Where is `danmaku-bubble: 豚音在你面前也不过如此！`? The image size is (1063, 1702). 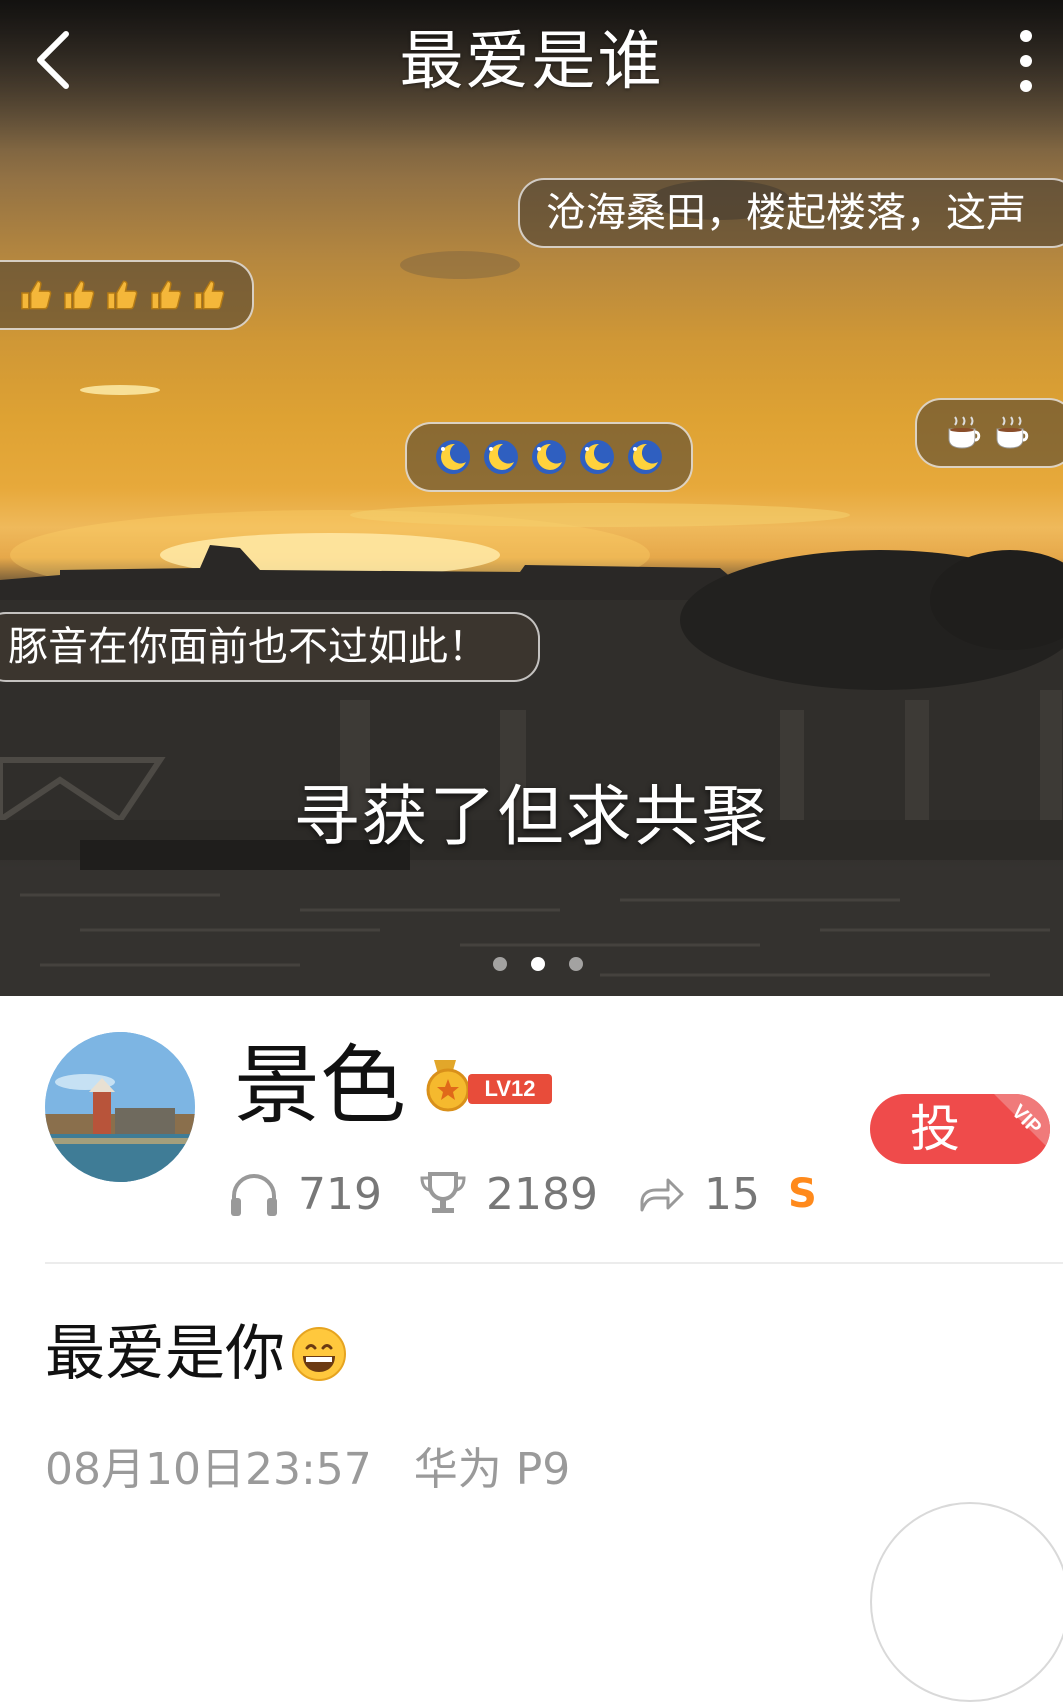
danmaku-bubble: 豚音在你面前也不过如此！ is located at coordinates (270, 647).